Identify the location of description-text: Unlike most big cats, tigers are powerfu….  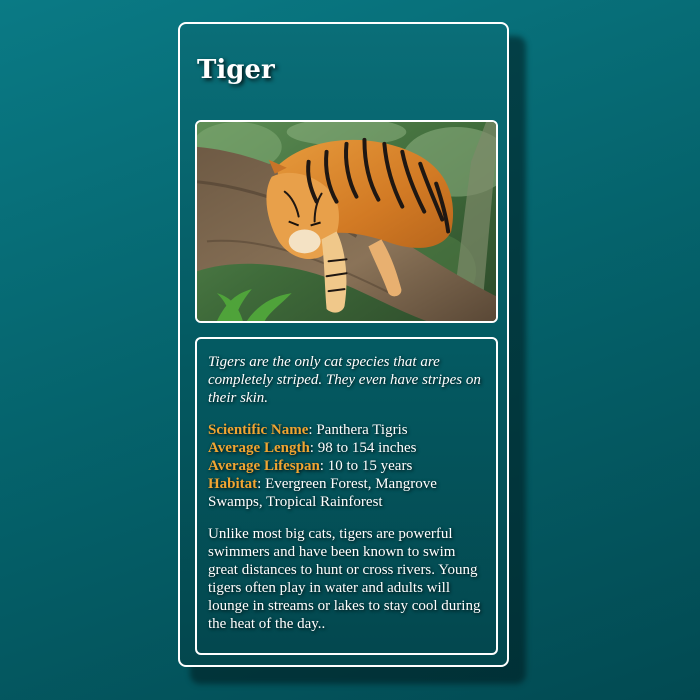
(344, 579).